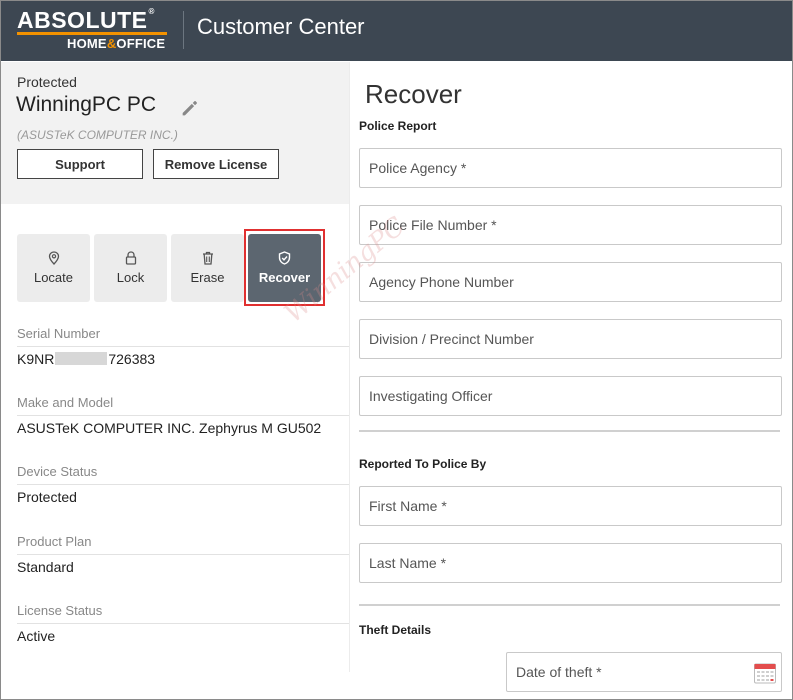  What do you see at coordinates (36, 636) in the screenshot?
I see `license-status-value: Active` at bounding box center [36, 636].